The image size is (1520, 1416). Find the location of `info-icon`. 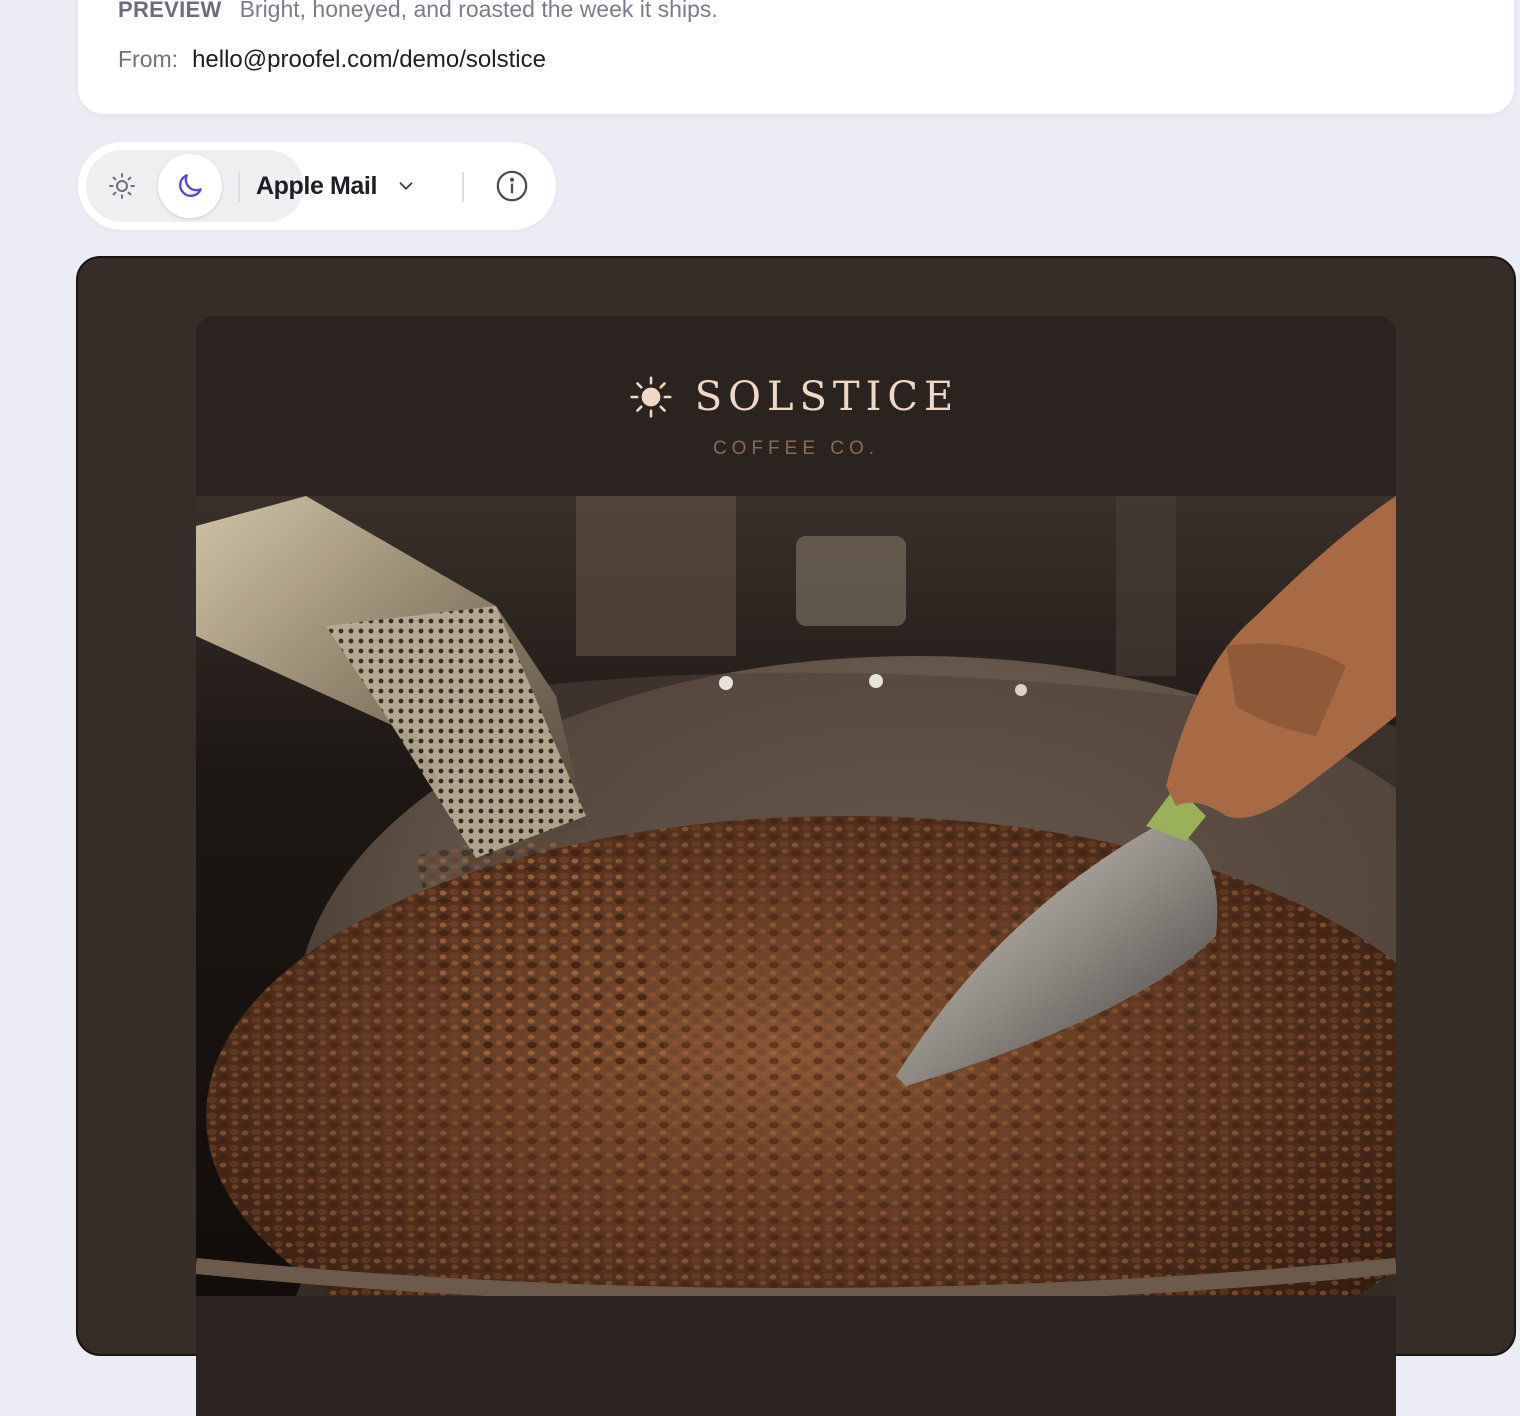

info-icon is located at coordinates (512, 186).